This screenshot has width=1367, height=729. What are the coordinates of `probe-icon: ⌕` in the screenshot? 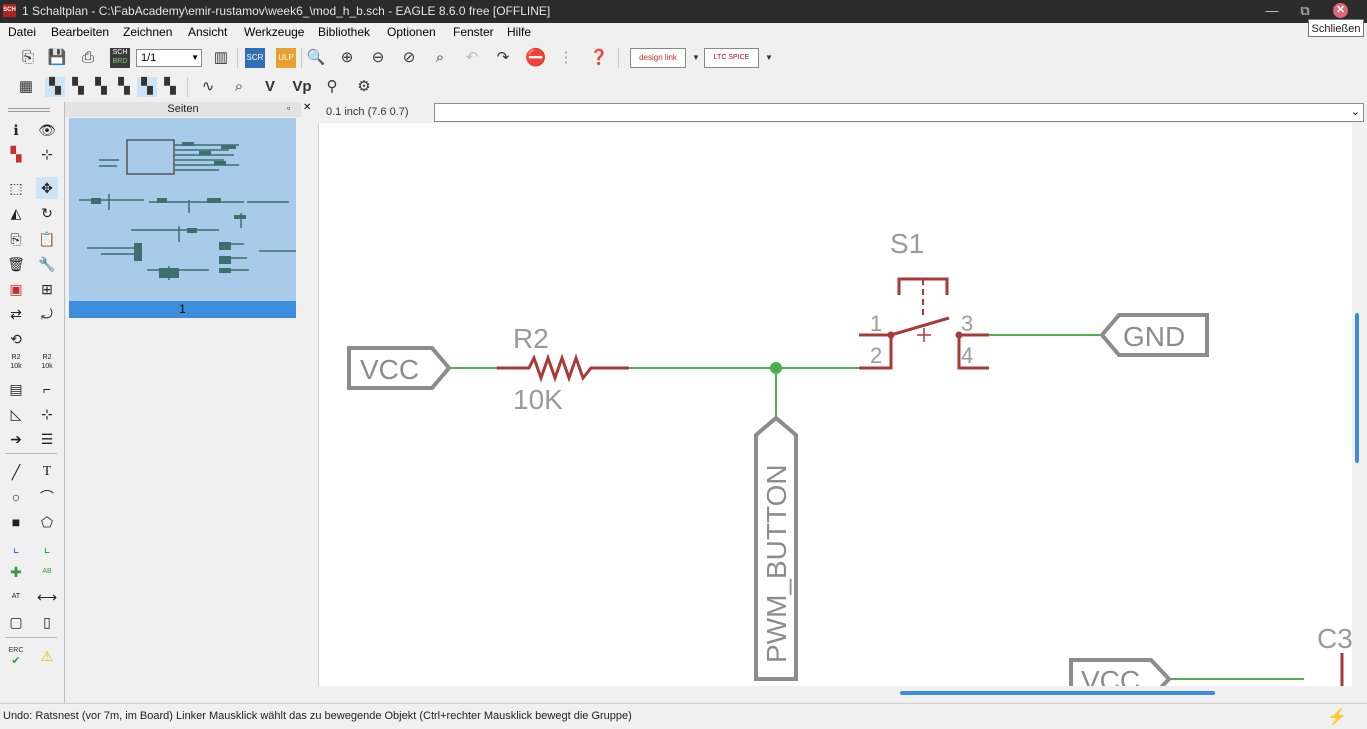 It's located at (239, 87).